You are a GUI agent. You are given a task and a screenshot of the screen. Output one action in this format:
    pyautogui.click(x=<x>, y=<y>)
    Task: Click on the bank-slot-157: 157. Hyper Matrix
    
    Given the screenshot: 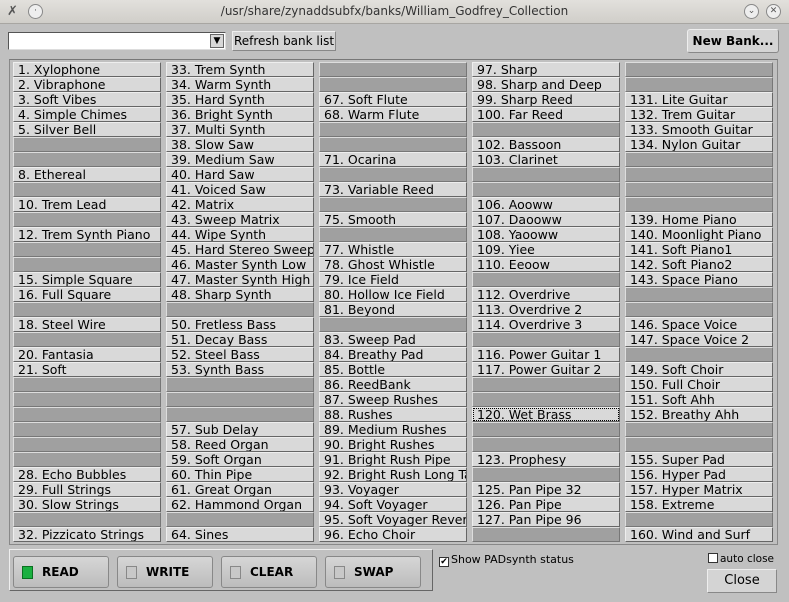 What is the action you would take?
    pyautogui.click(x=699, y=489)
    